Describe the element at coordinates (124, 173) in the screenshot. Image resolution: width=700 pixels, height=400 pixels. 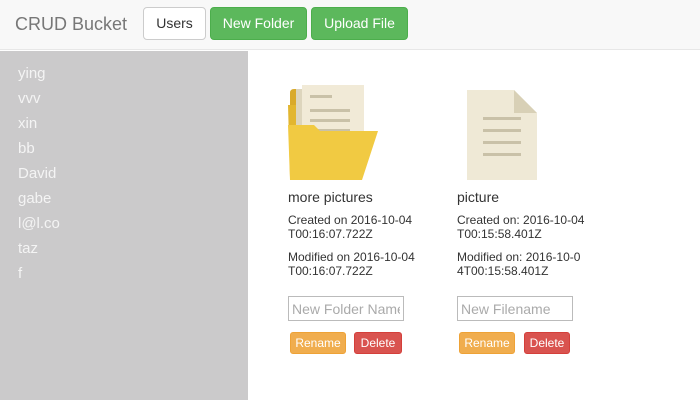
I see `user-list-item: David` at that location.